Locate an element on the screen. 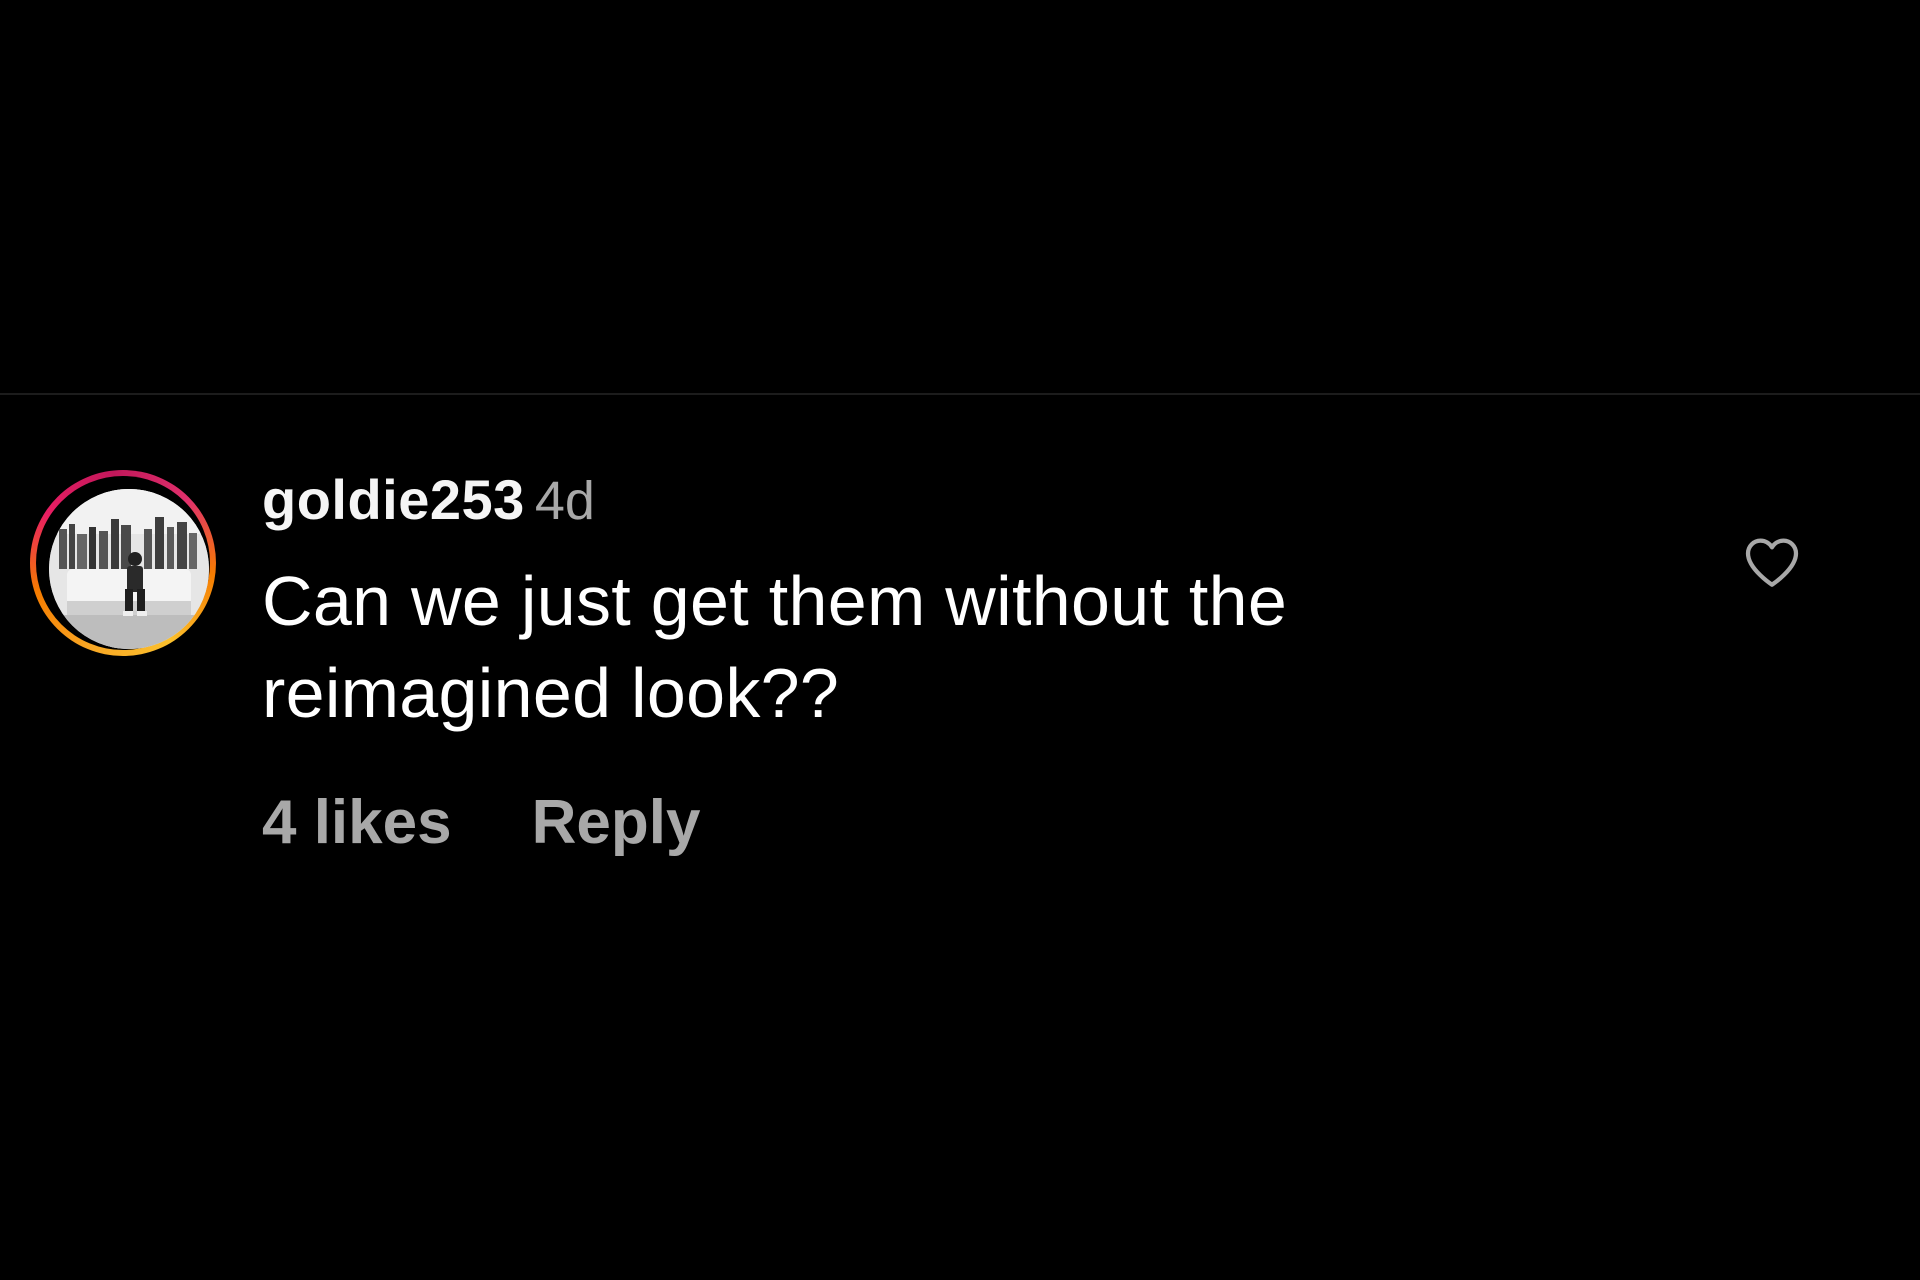  avatar-photo is located at coordinates (129, 569).